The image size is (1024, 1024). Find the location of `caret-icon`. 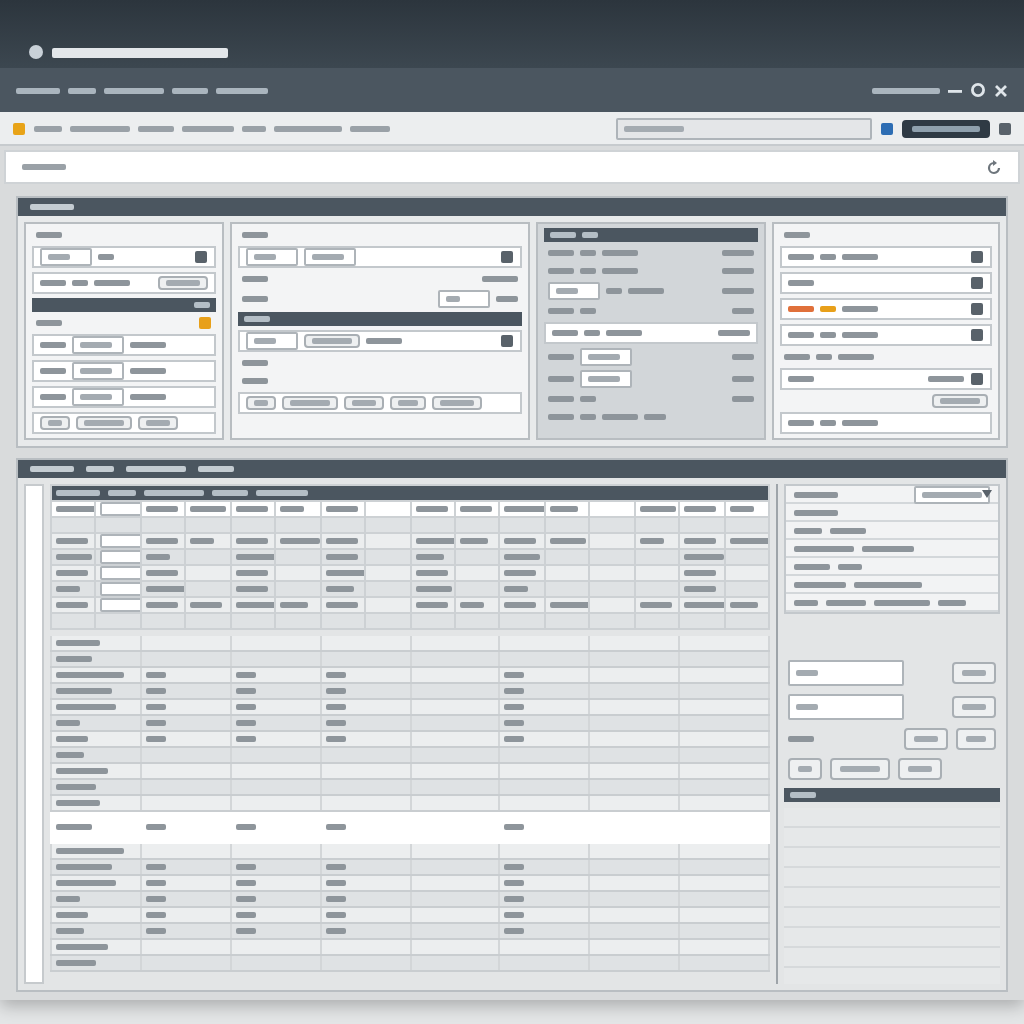

caret-icon is located at coordinates (987, 494).